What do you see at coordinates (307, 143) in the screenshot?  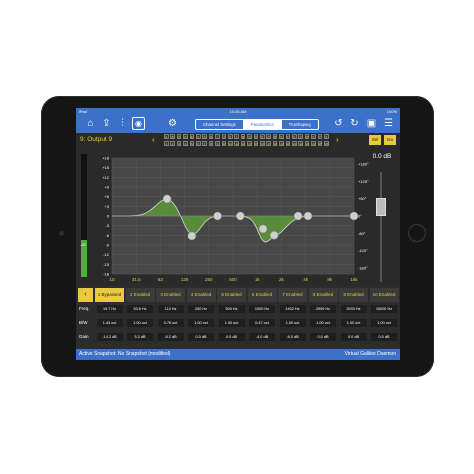 I see `channel-grid-number: 23` at bounding box center [307, 143].